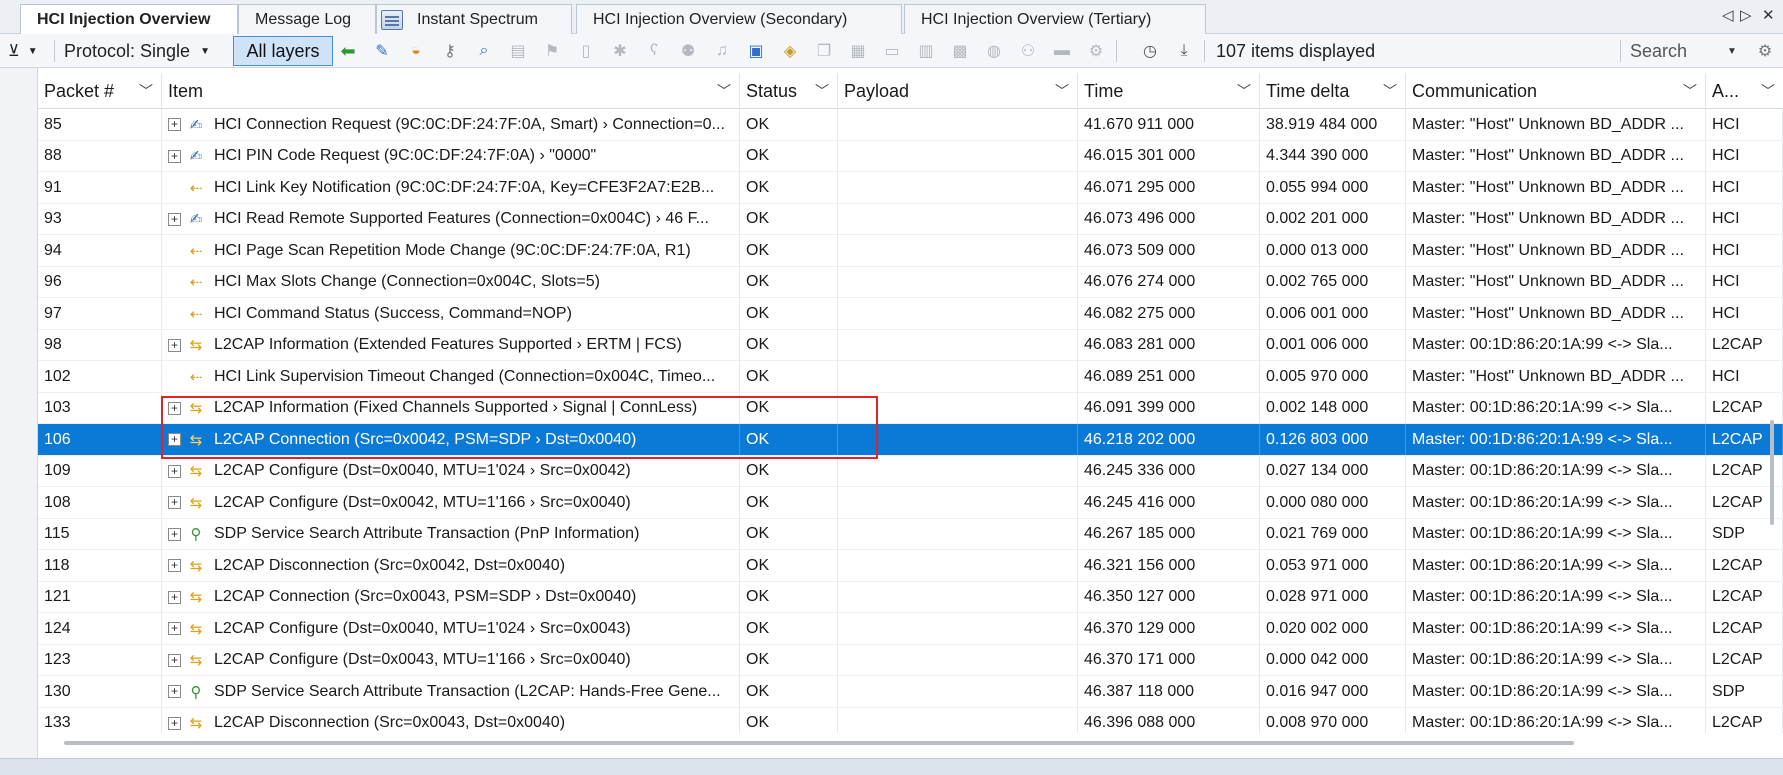 The height and width of the screenshot is (775, 1783). Describe the element at coordinates (348, 51) in the screenshot. I see `back-arrow-icon: ⬅` at that location.